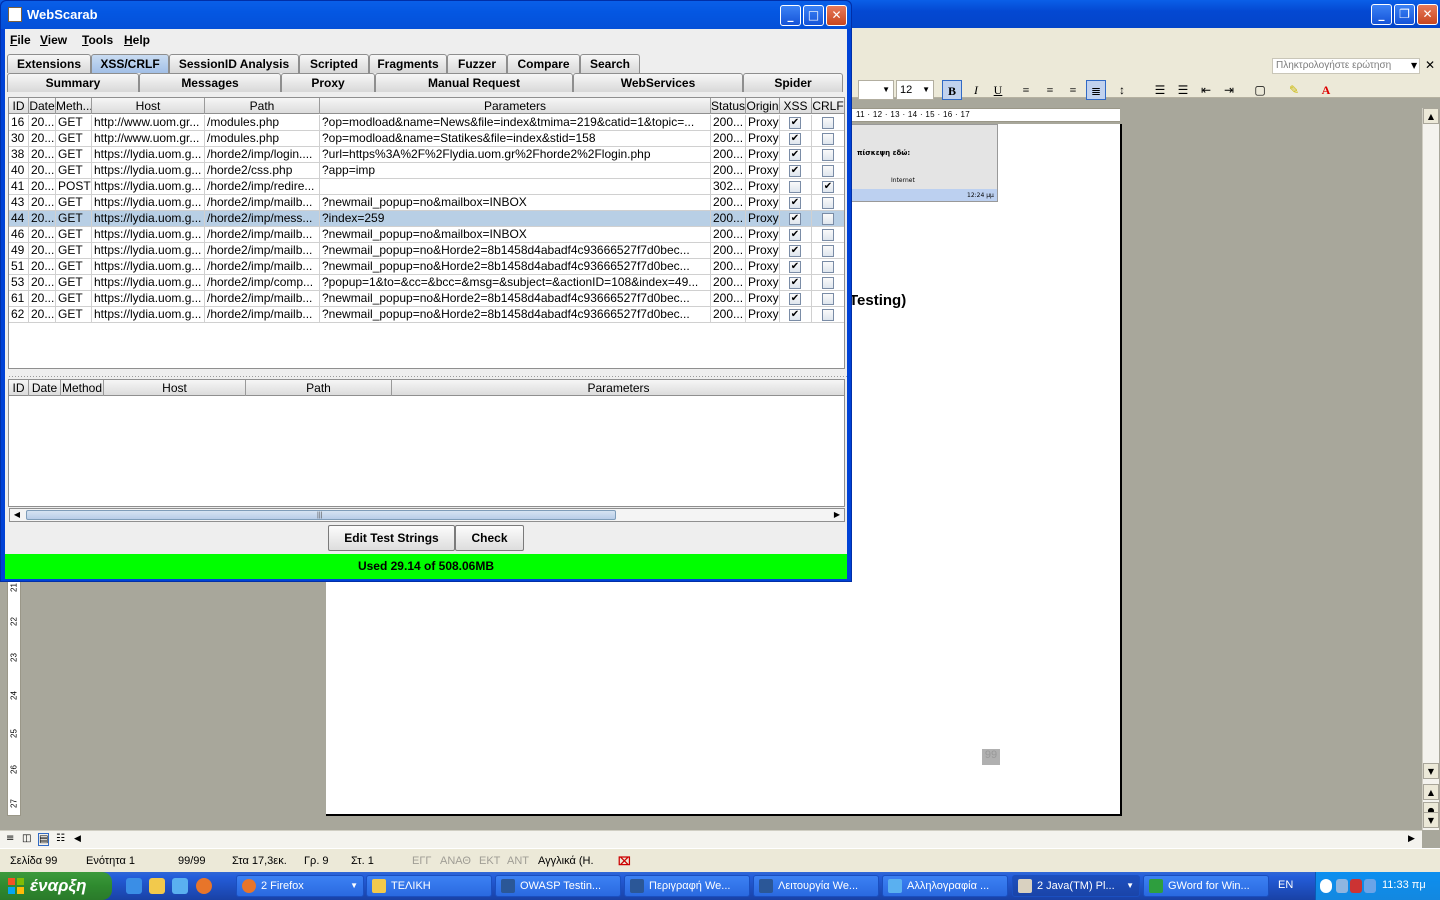 The height and width of the screenshot is (900, 1440). I want to click on menu-file: File, so click(20, 40).